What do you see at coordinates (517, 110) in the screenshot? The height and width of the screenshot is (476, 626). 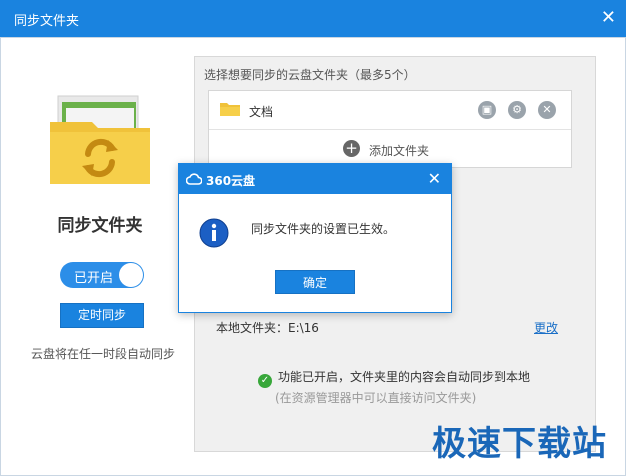 I see `gear-icon: ⚙` at bounding box center [517, 110].